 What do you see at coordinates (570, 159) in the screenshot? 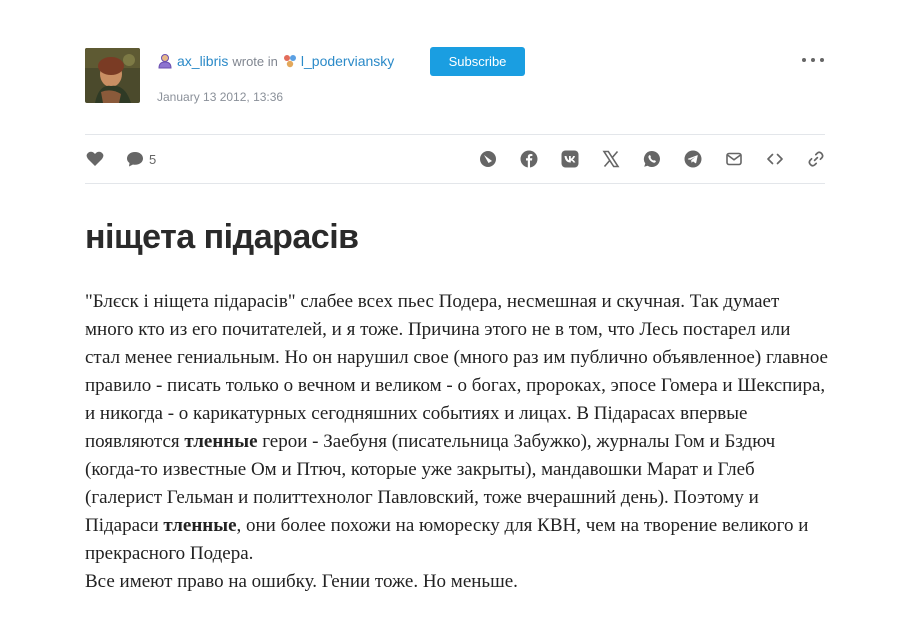
I see `vk-icon` at bounding box center [570, 159].